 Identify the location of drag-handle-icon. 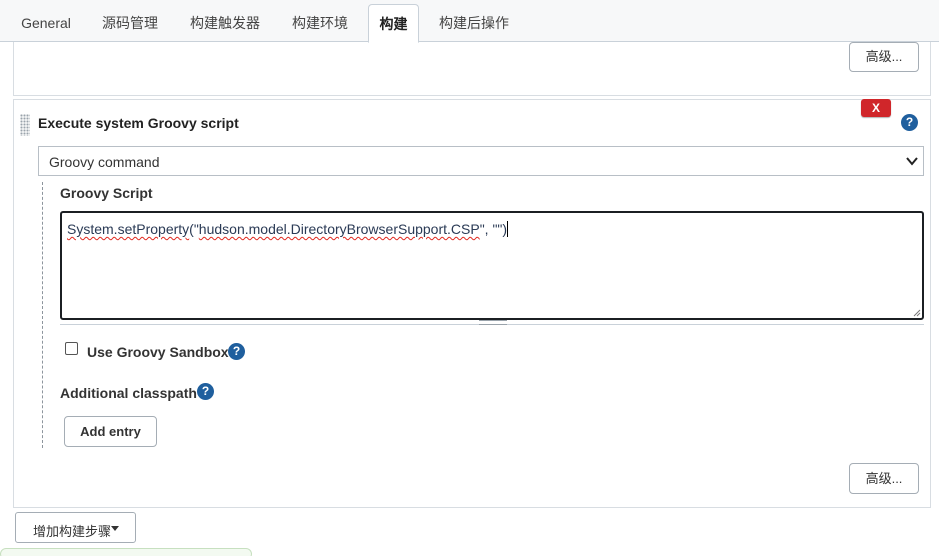
(25, 125).